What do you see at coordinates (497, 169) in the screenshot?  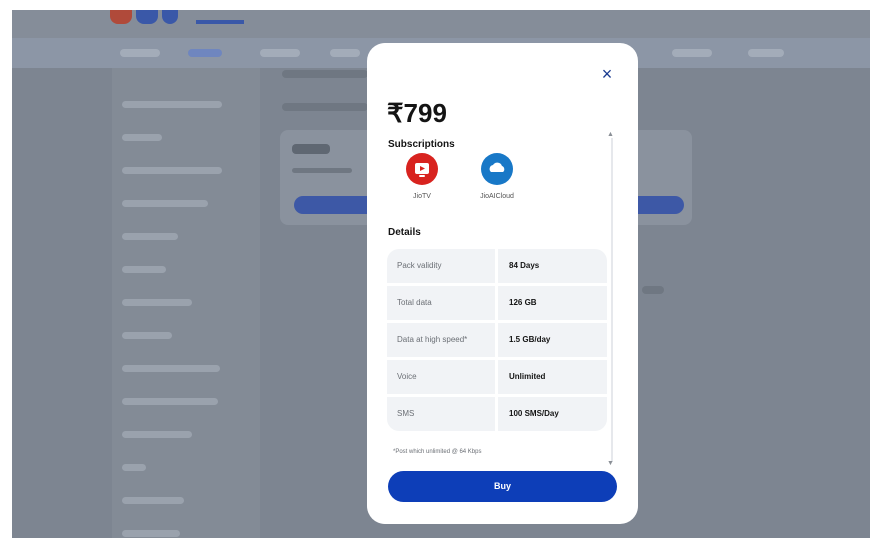 I see `jioaicloud-icon` at bounding box center [497, 169].